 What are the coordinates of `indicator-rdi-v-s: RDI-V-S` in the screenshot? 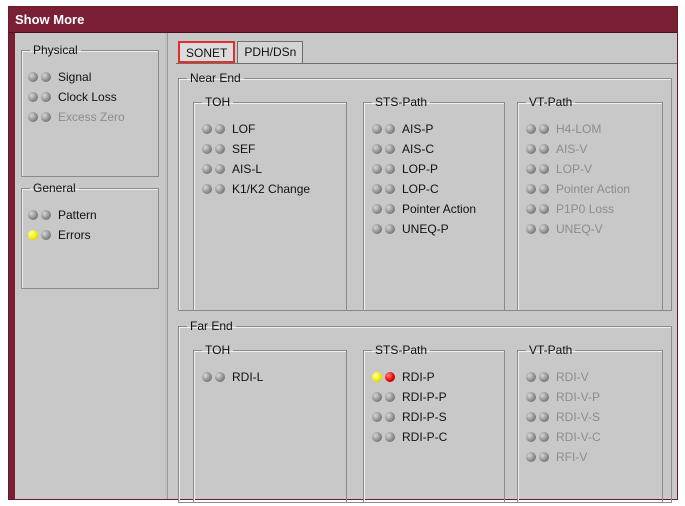 It's located at (563, 417).